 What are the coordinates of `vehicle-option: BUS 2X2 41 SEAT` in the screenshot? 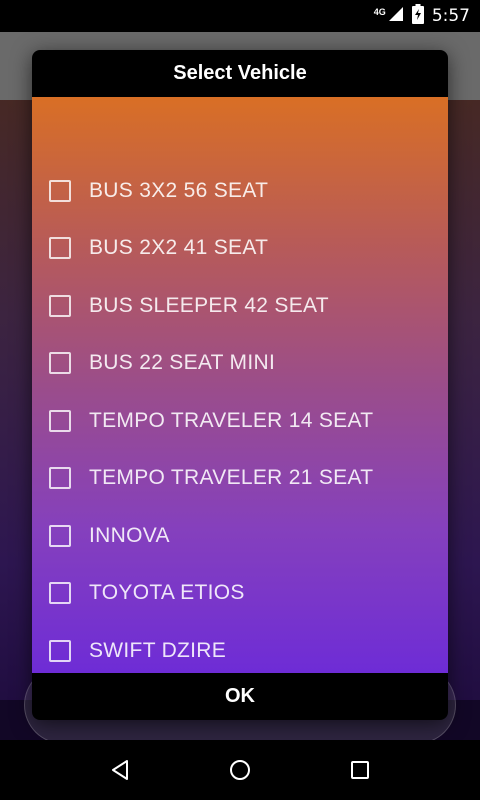 It's located at (240, 249).